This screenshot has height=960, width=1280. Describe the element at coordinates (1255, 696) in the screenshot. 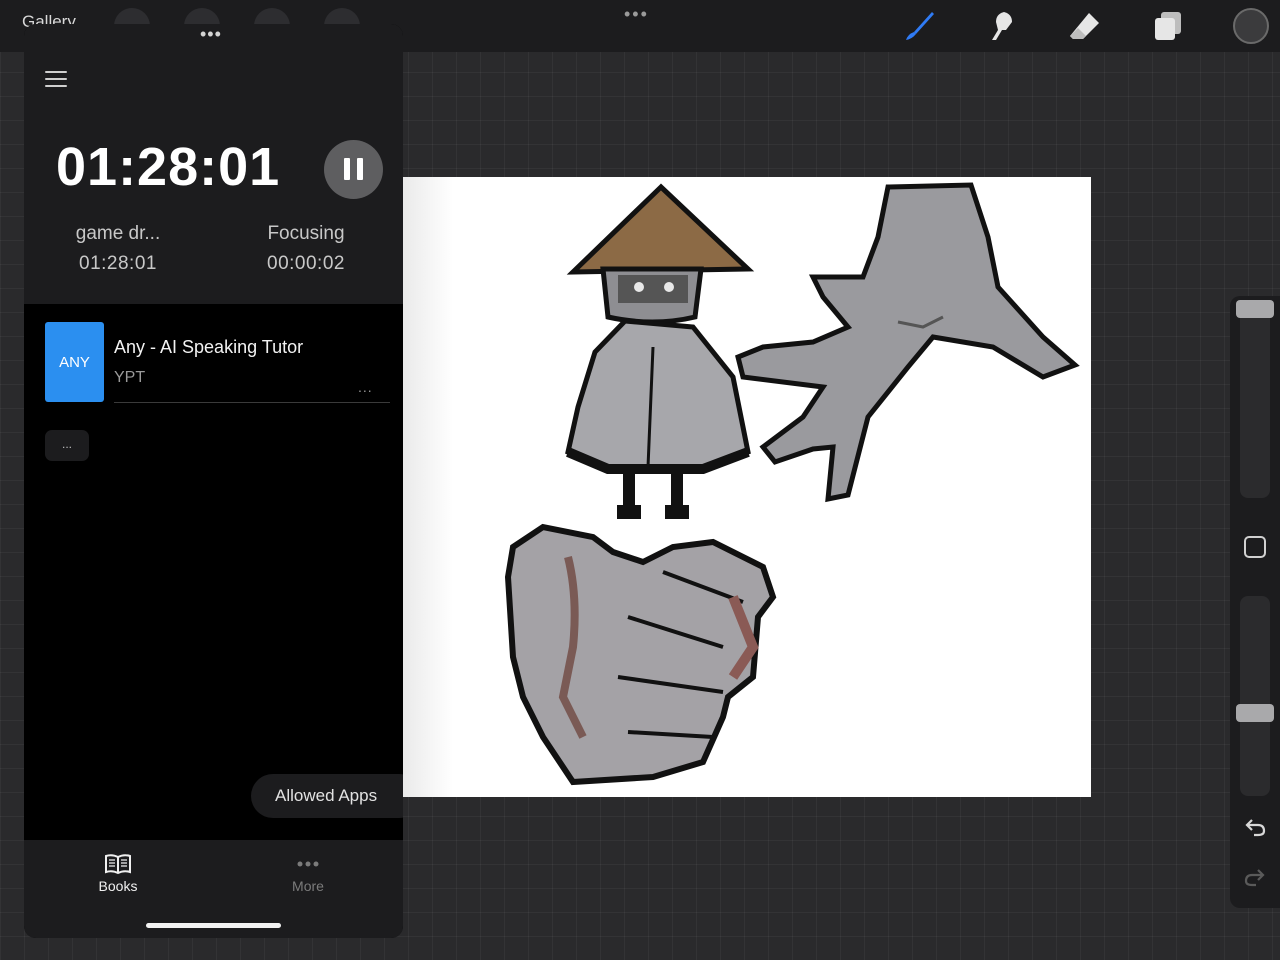

I see `opacity-slider-track` at that location.